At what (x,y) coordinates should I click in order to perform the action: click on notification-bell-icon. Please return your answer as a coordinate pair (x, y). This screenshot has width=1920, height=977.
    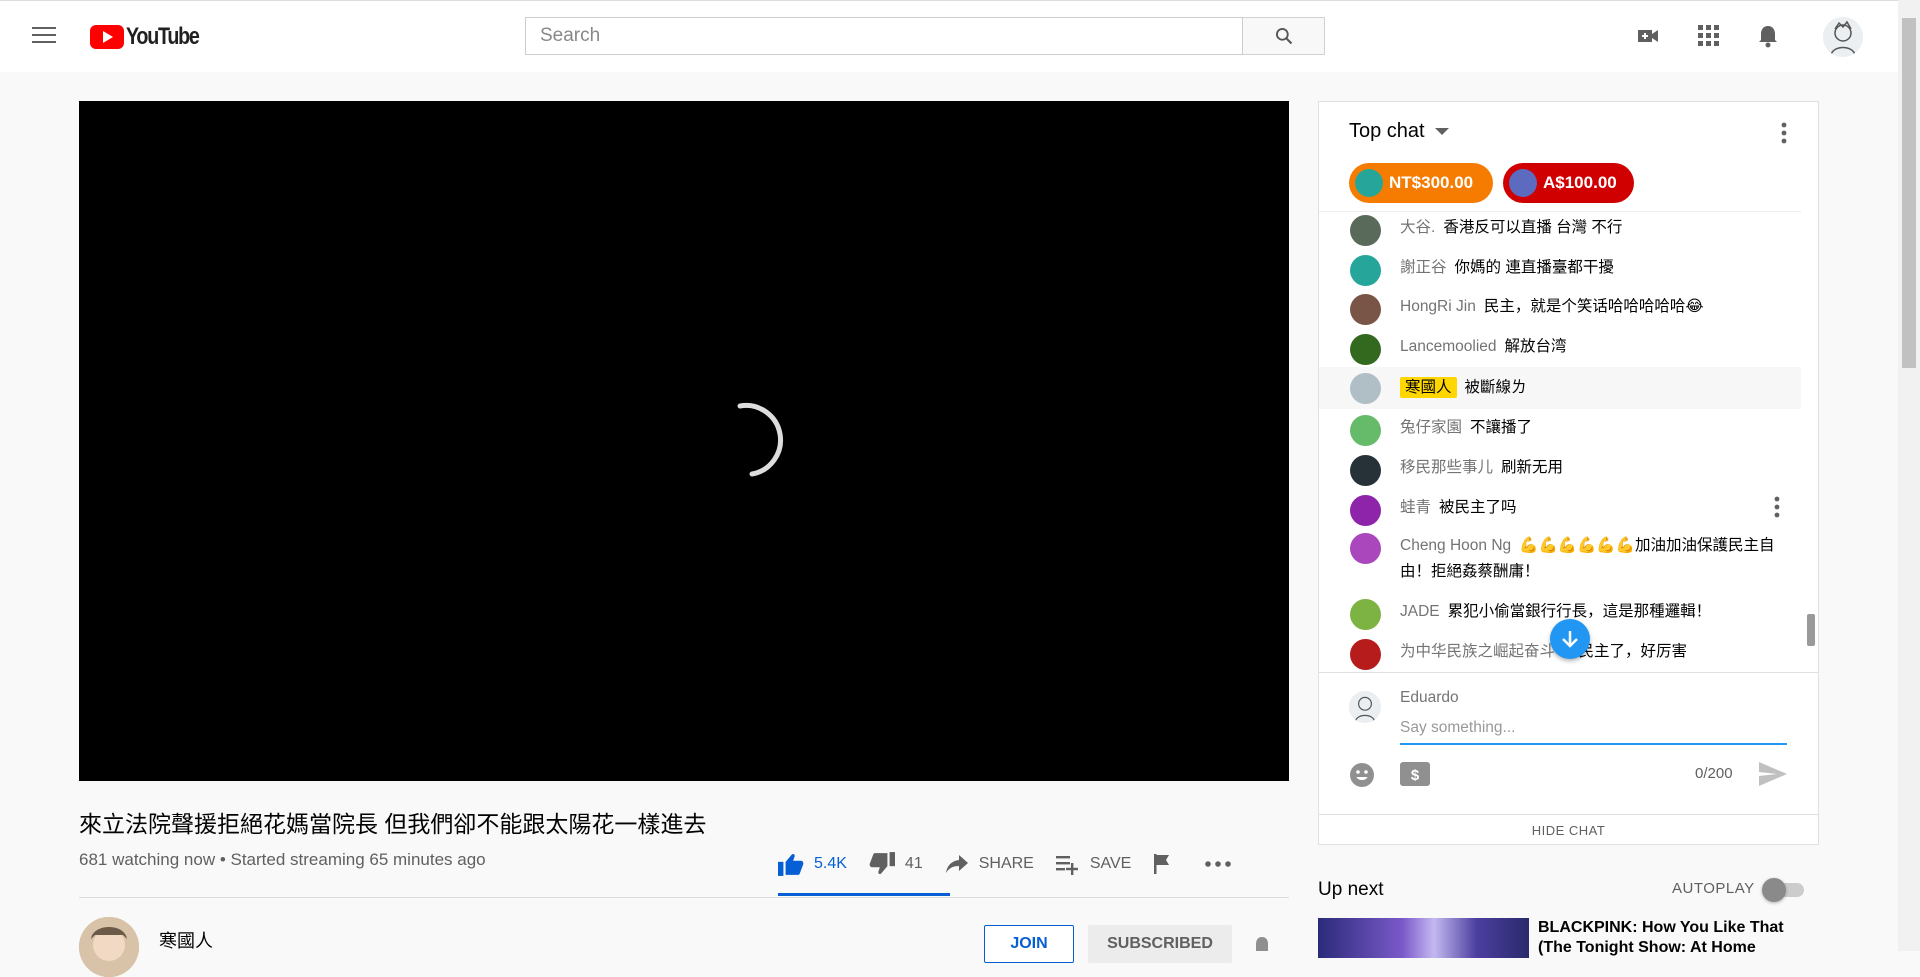
    Looking at the image, I should click on (1262, 946).